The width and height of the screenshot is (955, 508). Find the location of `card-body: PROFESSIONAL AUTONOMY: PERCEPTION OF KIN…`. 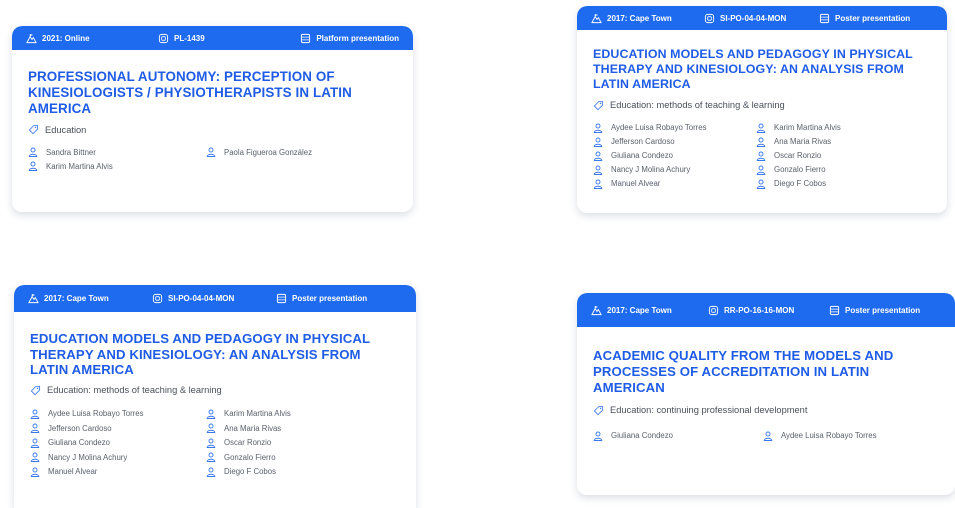

card-body: PROFESSIONAL AUTONOMY: PERCEPTION OF KIN… is located at coordinates (212, 115).